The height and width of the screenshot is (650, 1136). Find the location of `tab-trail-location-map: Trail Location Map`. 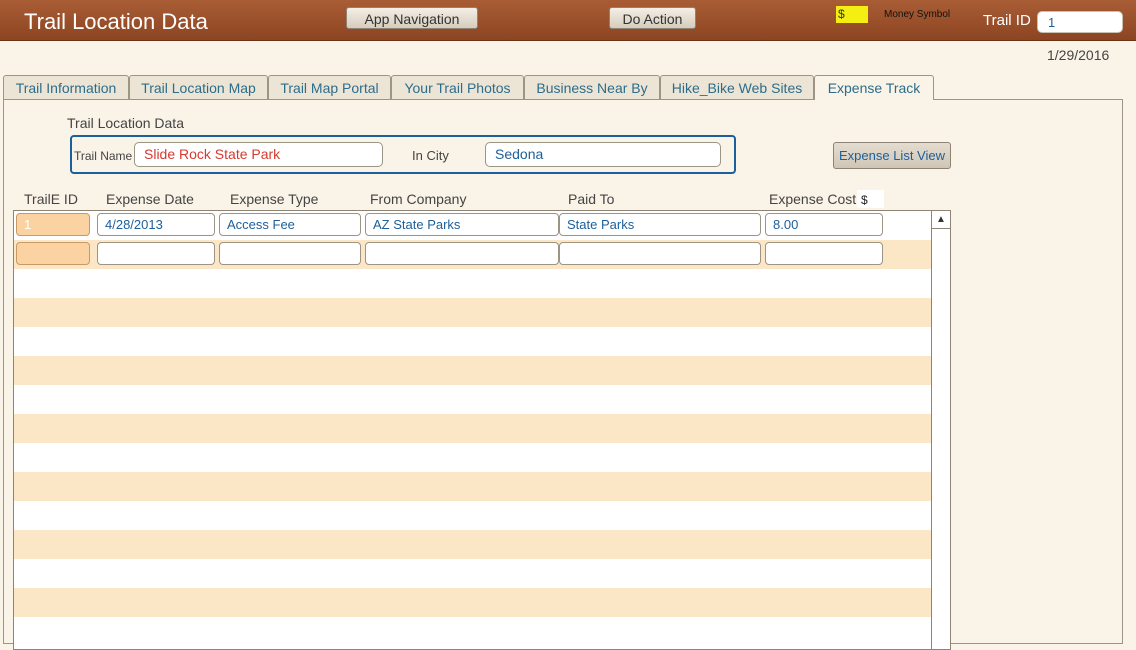

tab-trail-location-map: Trail Location Map is located at coordinates (198, 87).